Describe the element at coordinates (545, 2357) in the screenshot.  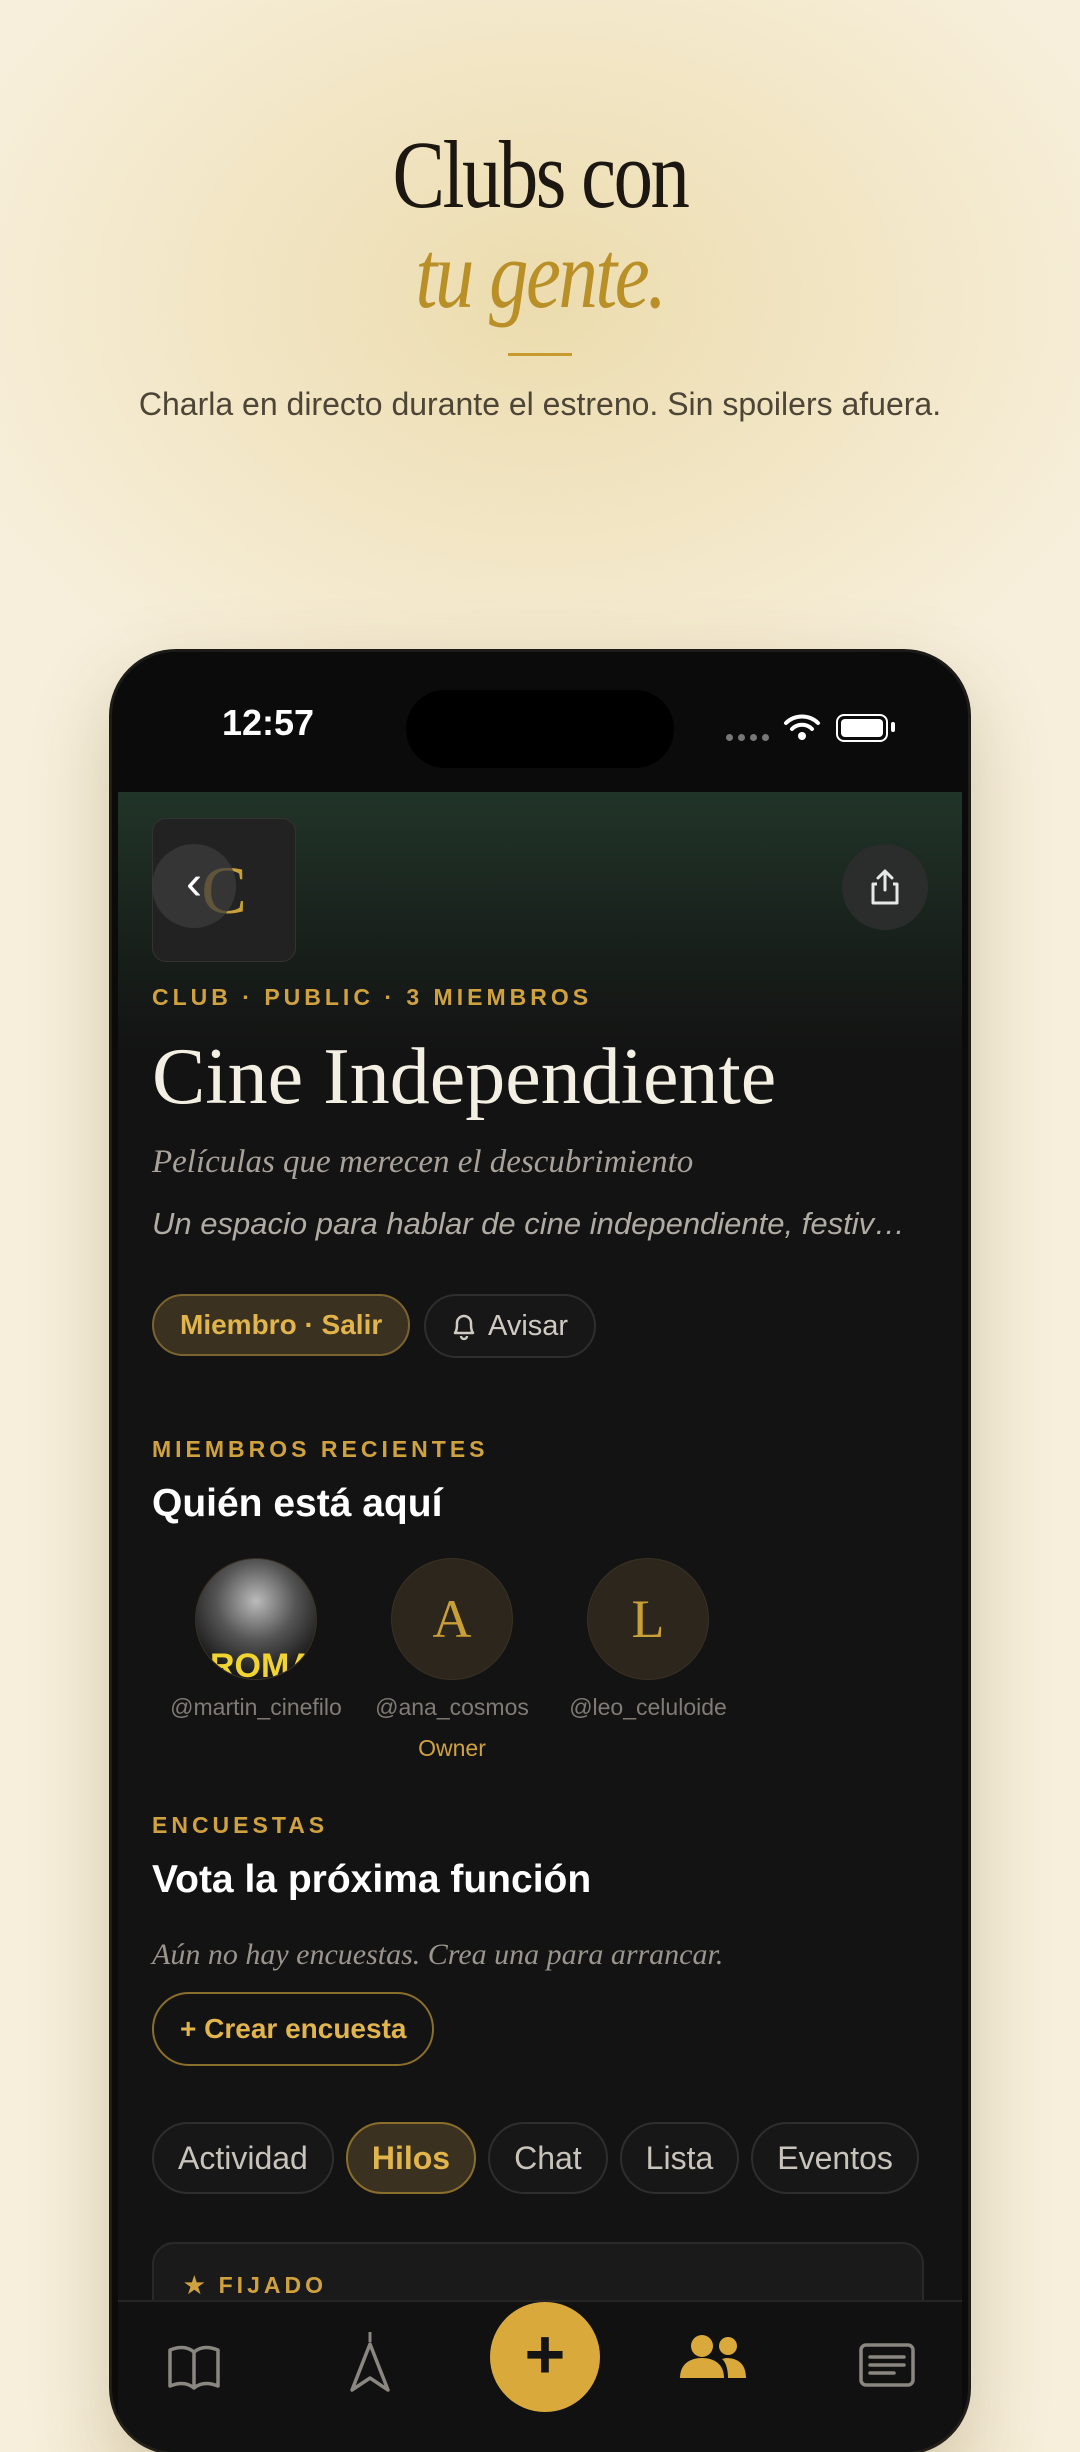
I see `plus-icon: +` at that location.